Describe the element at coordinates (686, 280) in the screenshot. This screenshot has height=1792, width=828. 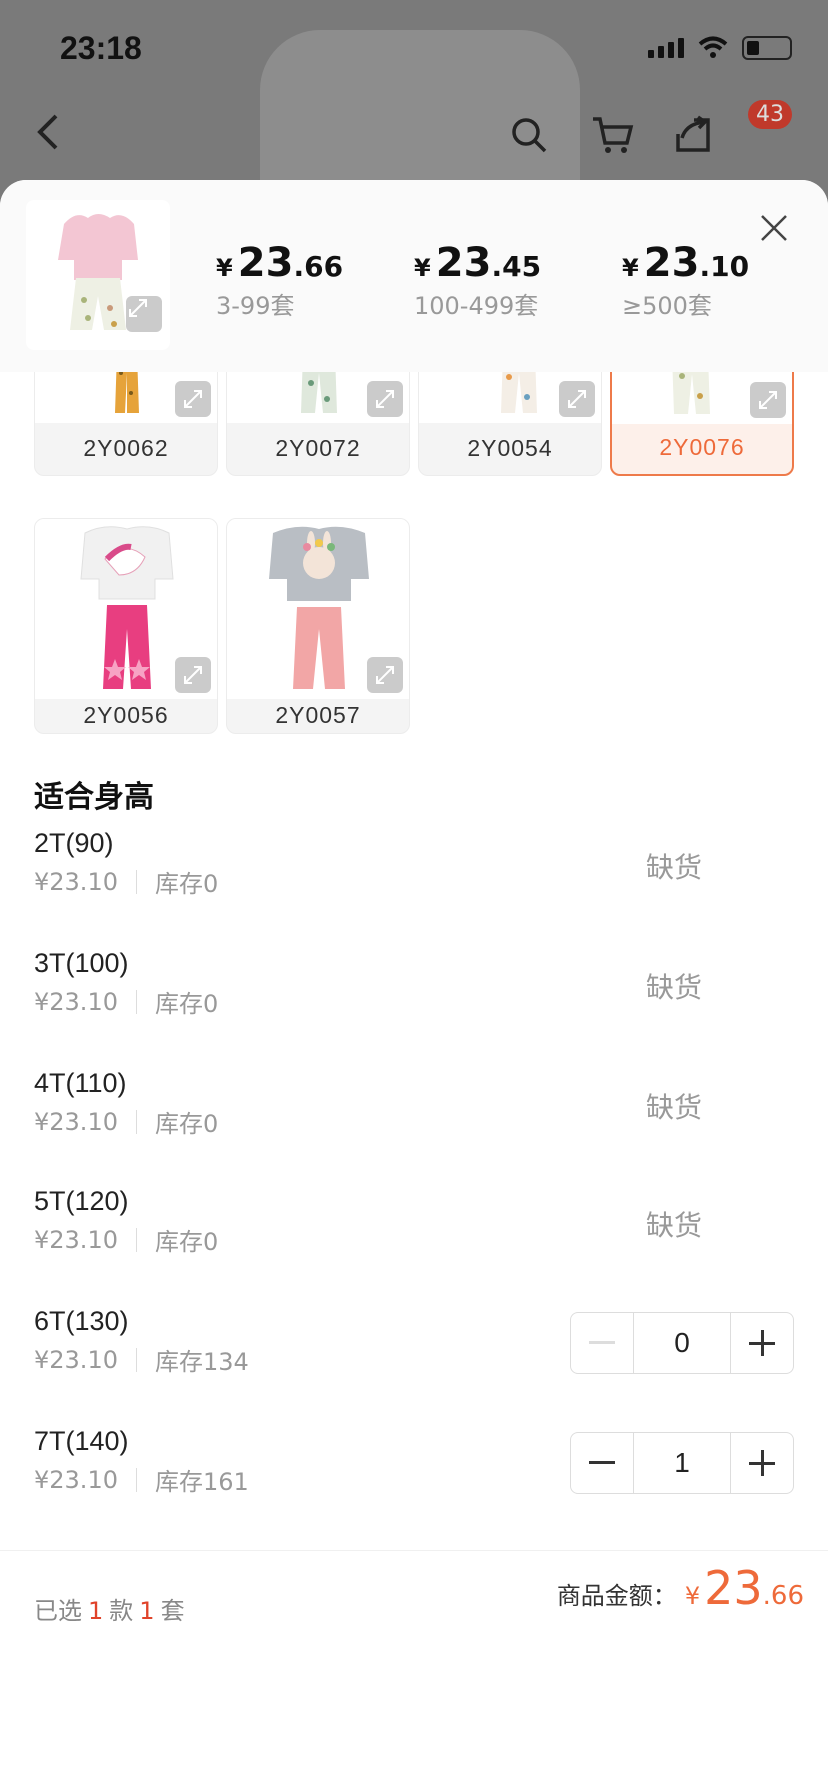
I see `price-tier-3: ¥ 23.10 ≥500套` at that location.